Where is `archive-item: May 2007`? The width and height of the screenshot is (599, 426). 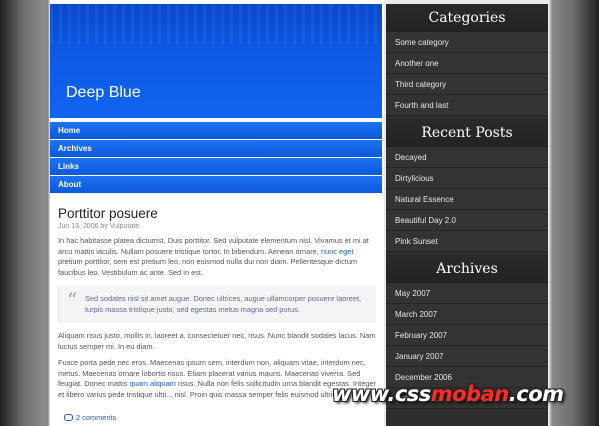 archive-item: May 2007 is located at coordinates (467, 293).